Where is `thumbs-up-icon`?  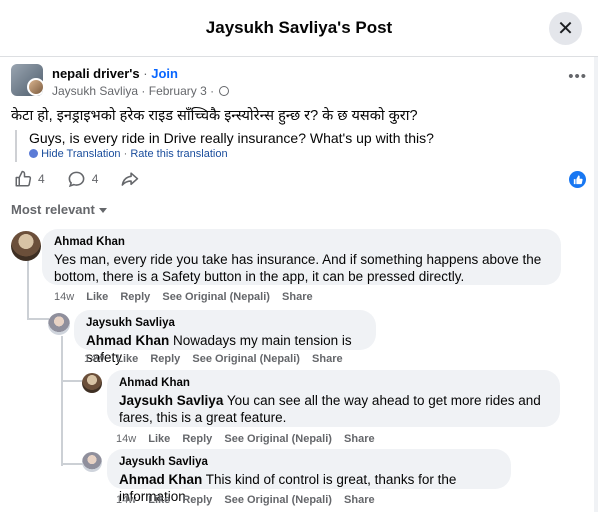
thumbs-up-icon is located at coordinates (23, 178).